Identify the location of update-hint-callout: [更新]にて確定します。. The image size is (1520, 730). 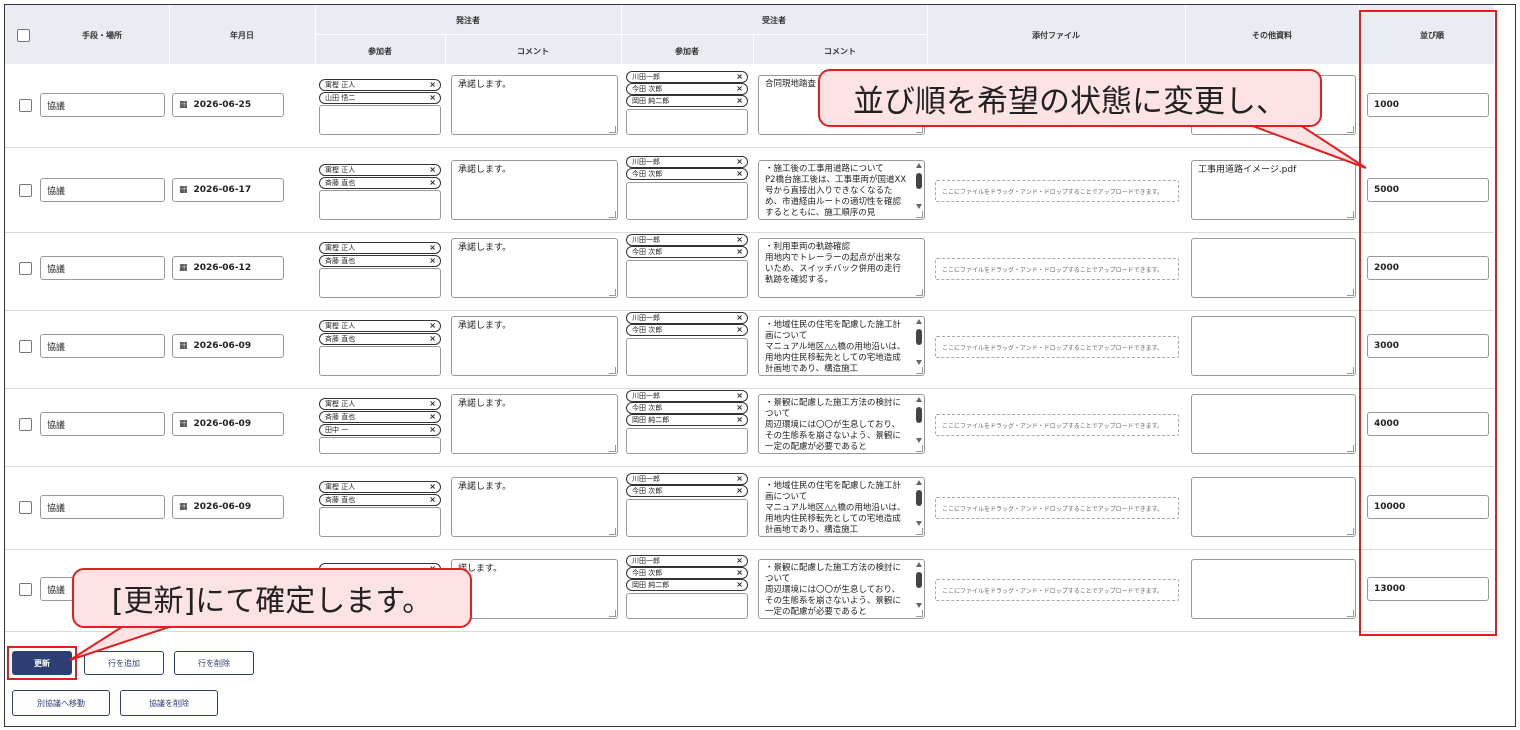
(272, 598).